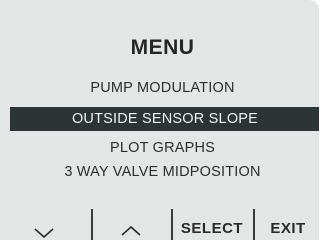 The height and width of the screenshot is (240, 325). What do you see at coordinates (212, 224) in the screenshot?
I see `select-button: SELECT` at bounding box center [212, 224].